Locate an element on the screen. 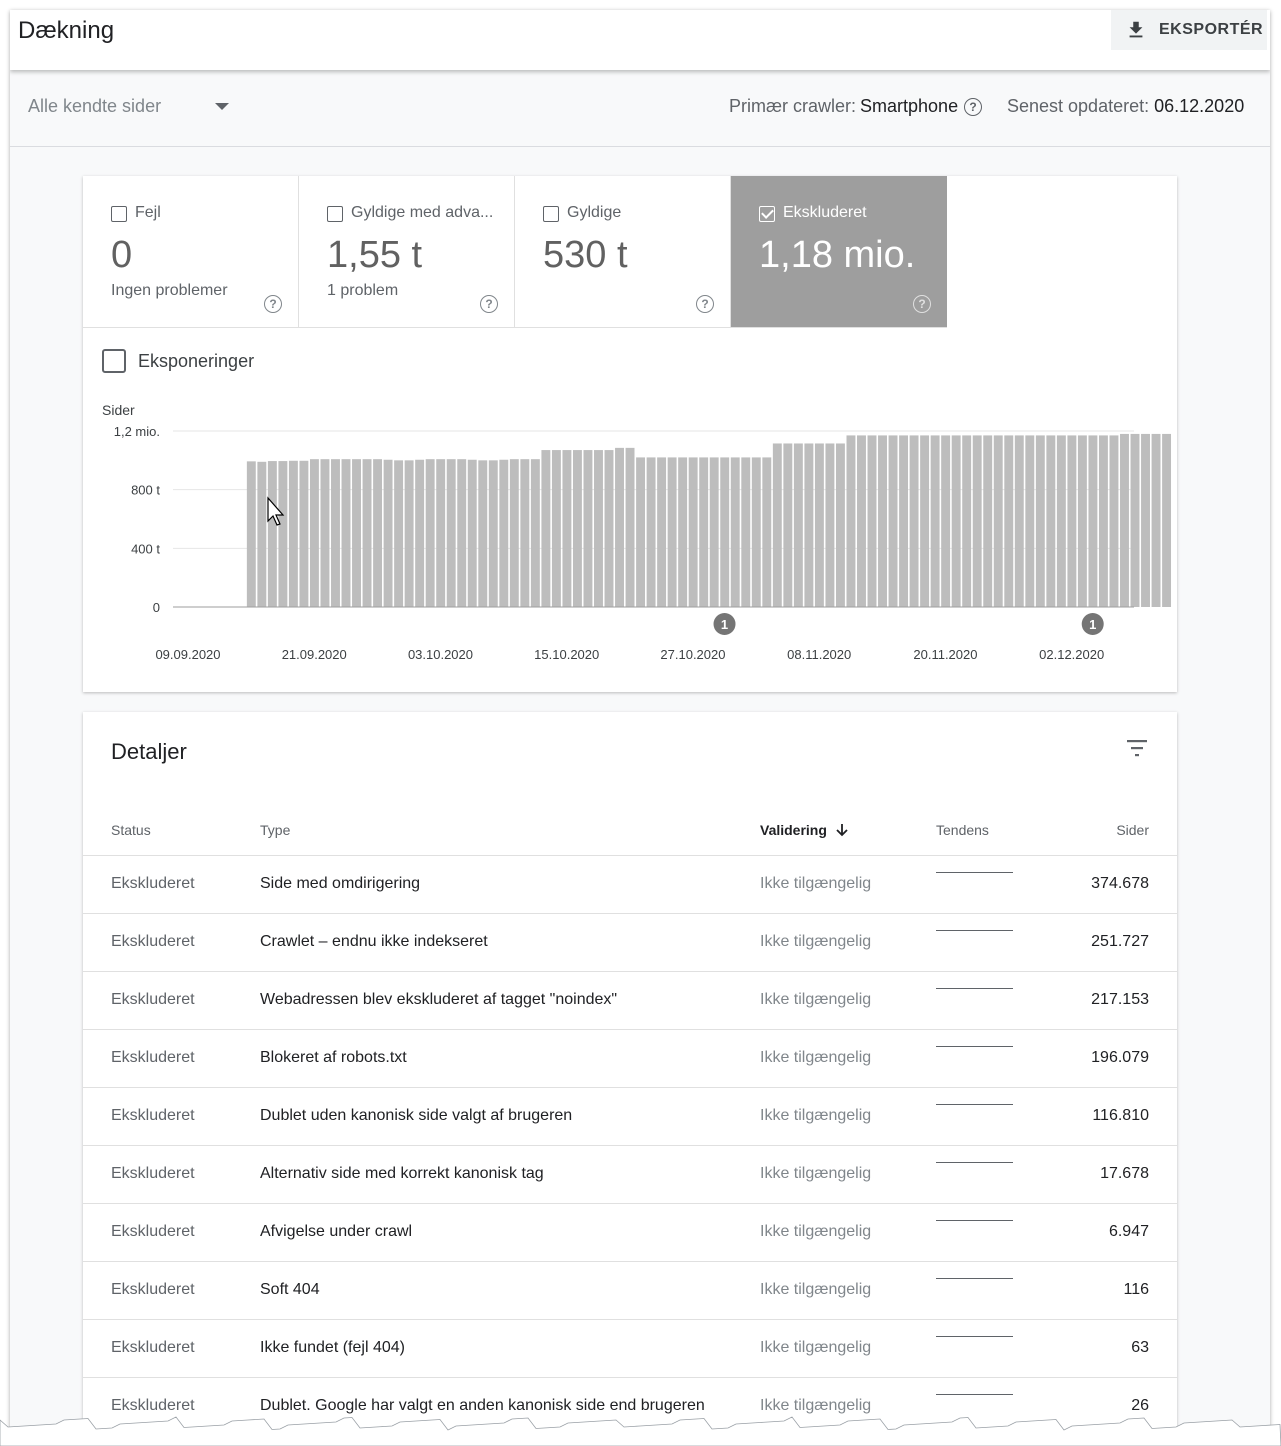 This screenshot has height=1446, width=1281. col-pages: Sider is located at coordinates (1132, 830).